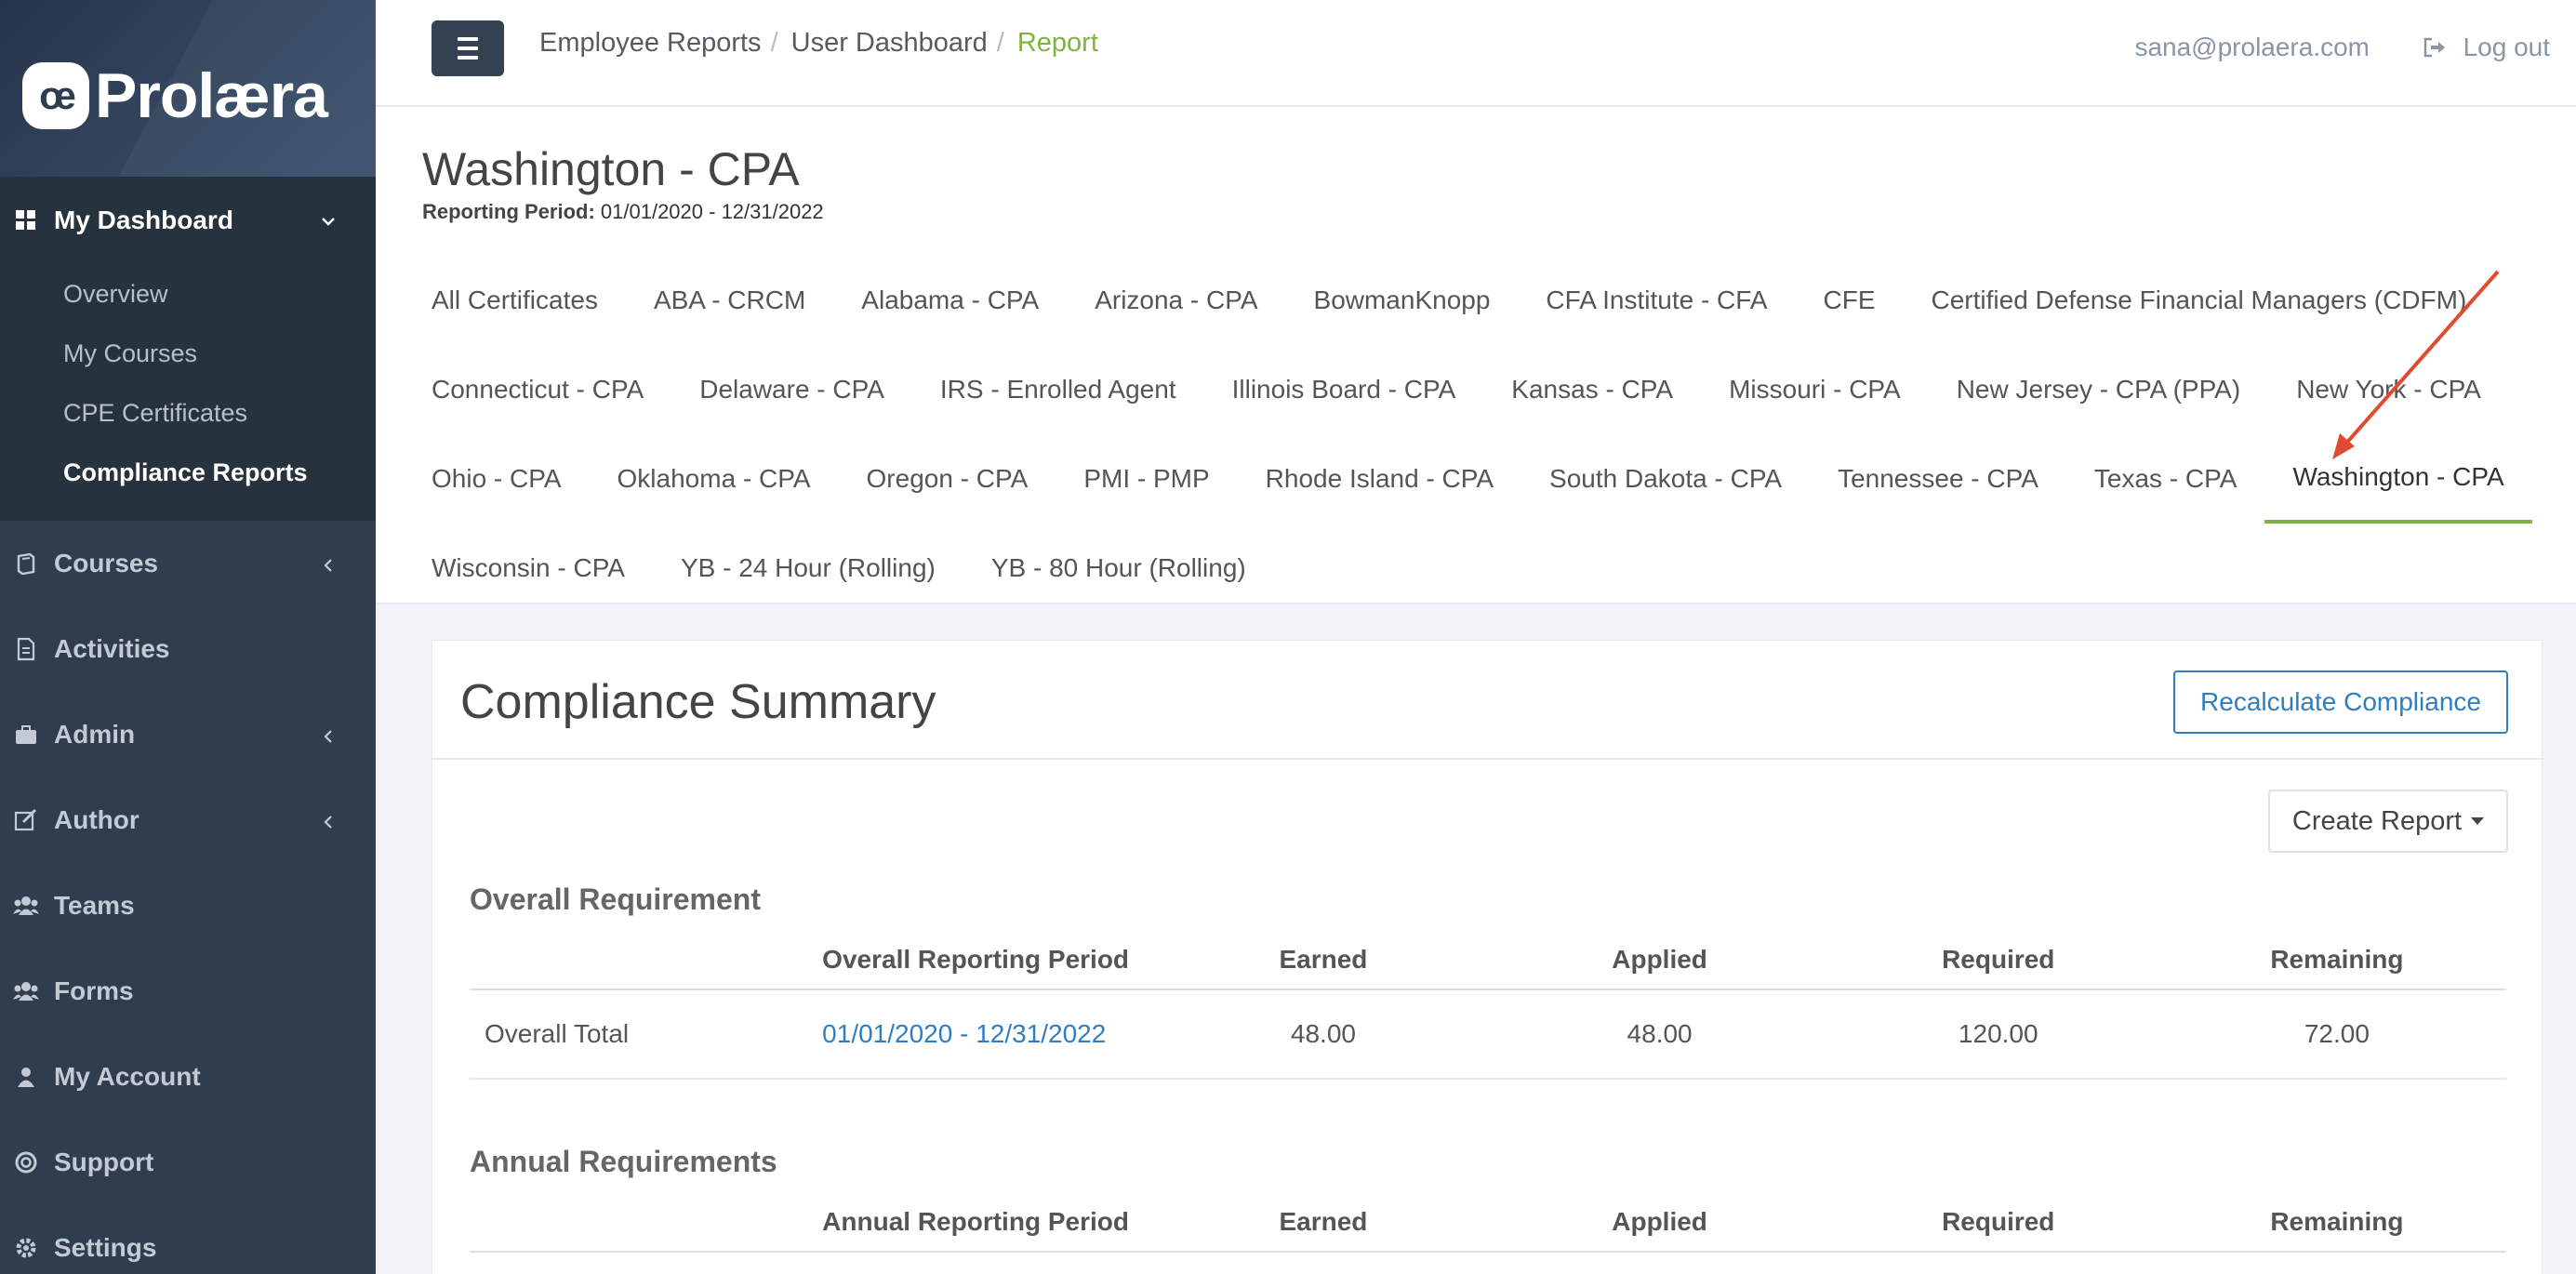  Describe the element at coordinates (889, 43) in the screenshot. I see `breadcrumb-user-dashboard: User Dashboard` at that location.